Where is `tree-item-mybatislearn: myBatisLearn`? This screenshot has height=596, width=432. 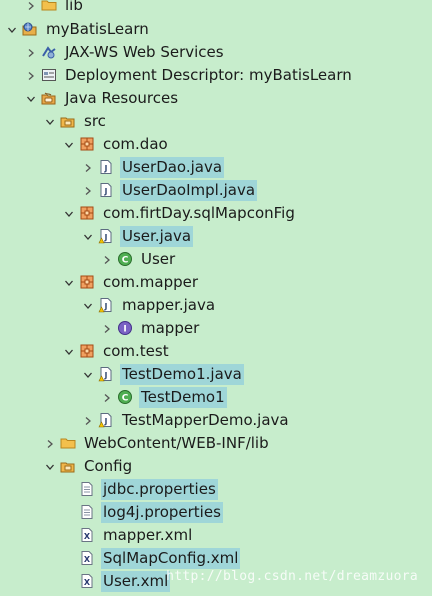 tree-item-mybatislearn: myBatisLearn is located at coordinates (216, 29).